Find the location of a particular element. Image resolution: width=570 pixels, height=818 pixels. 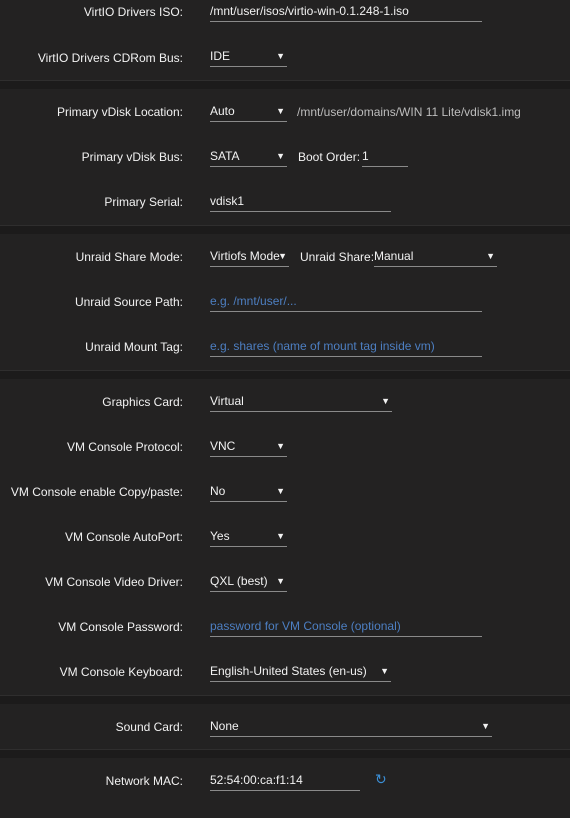

graphics-card-label: Graphics Card: is located at coordinates (142, 401).